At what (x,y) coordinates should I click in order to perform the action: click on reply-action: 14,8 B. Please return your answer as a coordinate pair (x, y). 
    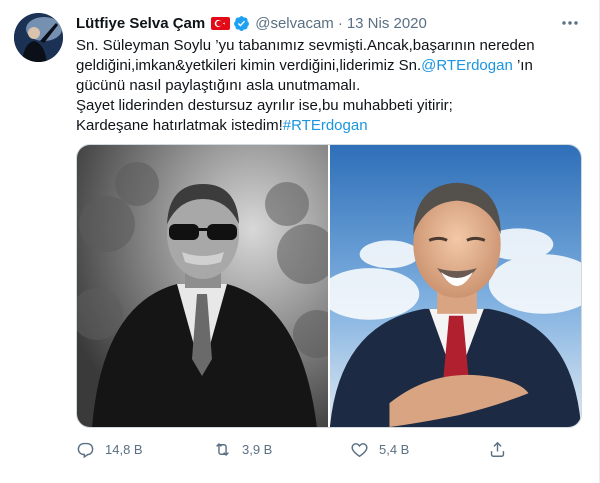
    Looking at the image, I should click on (109, 449).